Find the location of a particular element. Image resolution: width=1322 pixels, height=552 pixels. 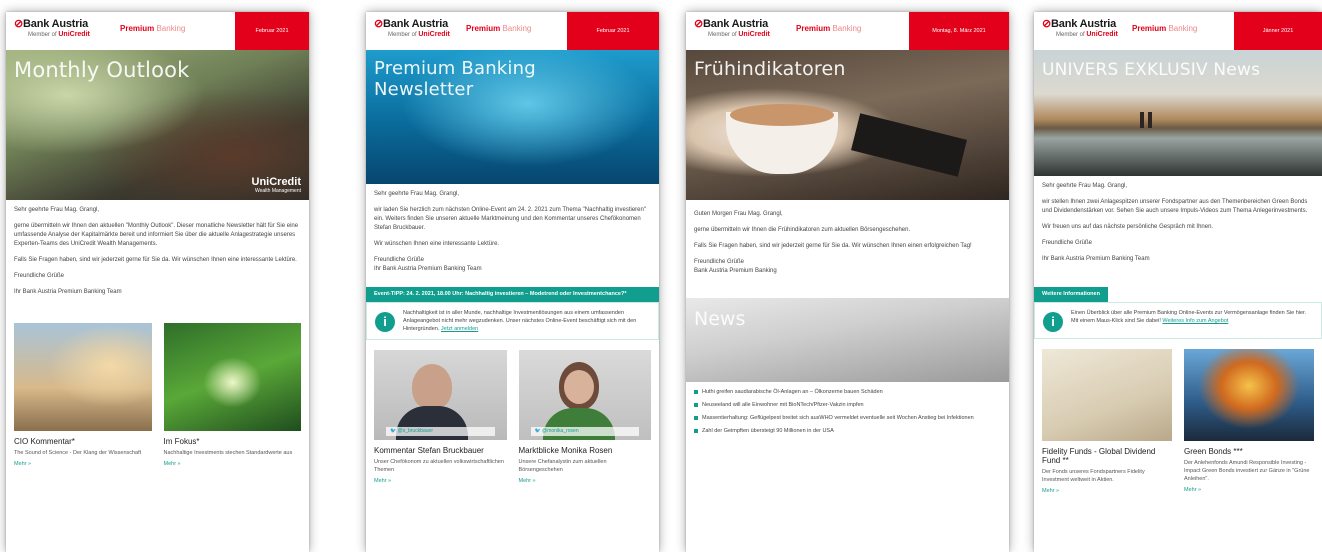

telescope-image is located at coordinates (83, 377).